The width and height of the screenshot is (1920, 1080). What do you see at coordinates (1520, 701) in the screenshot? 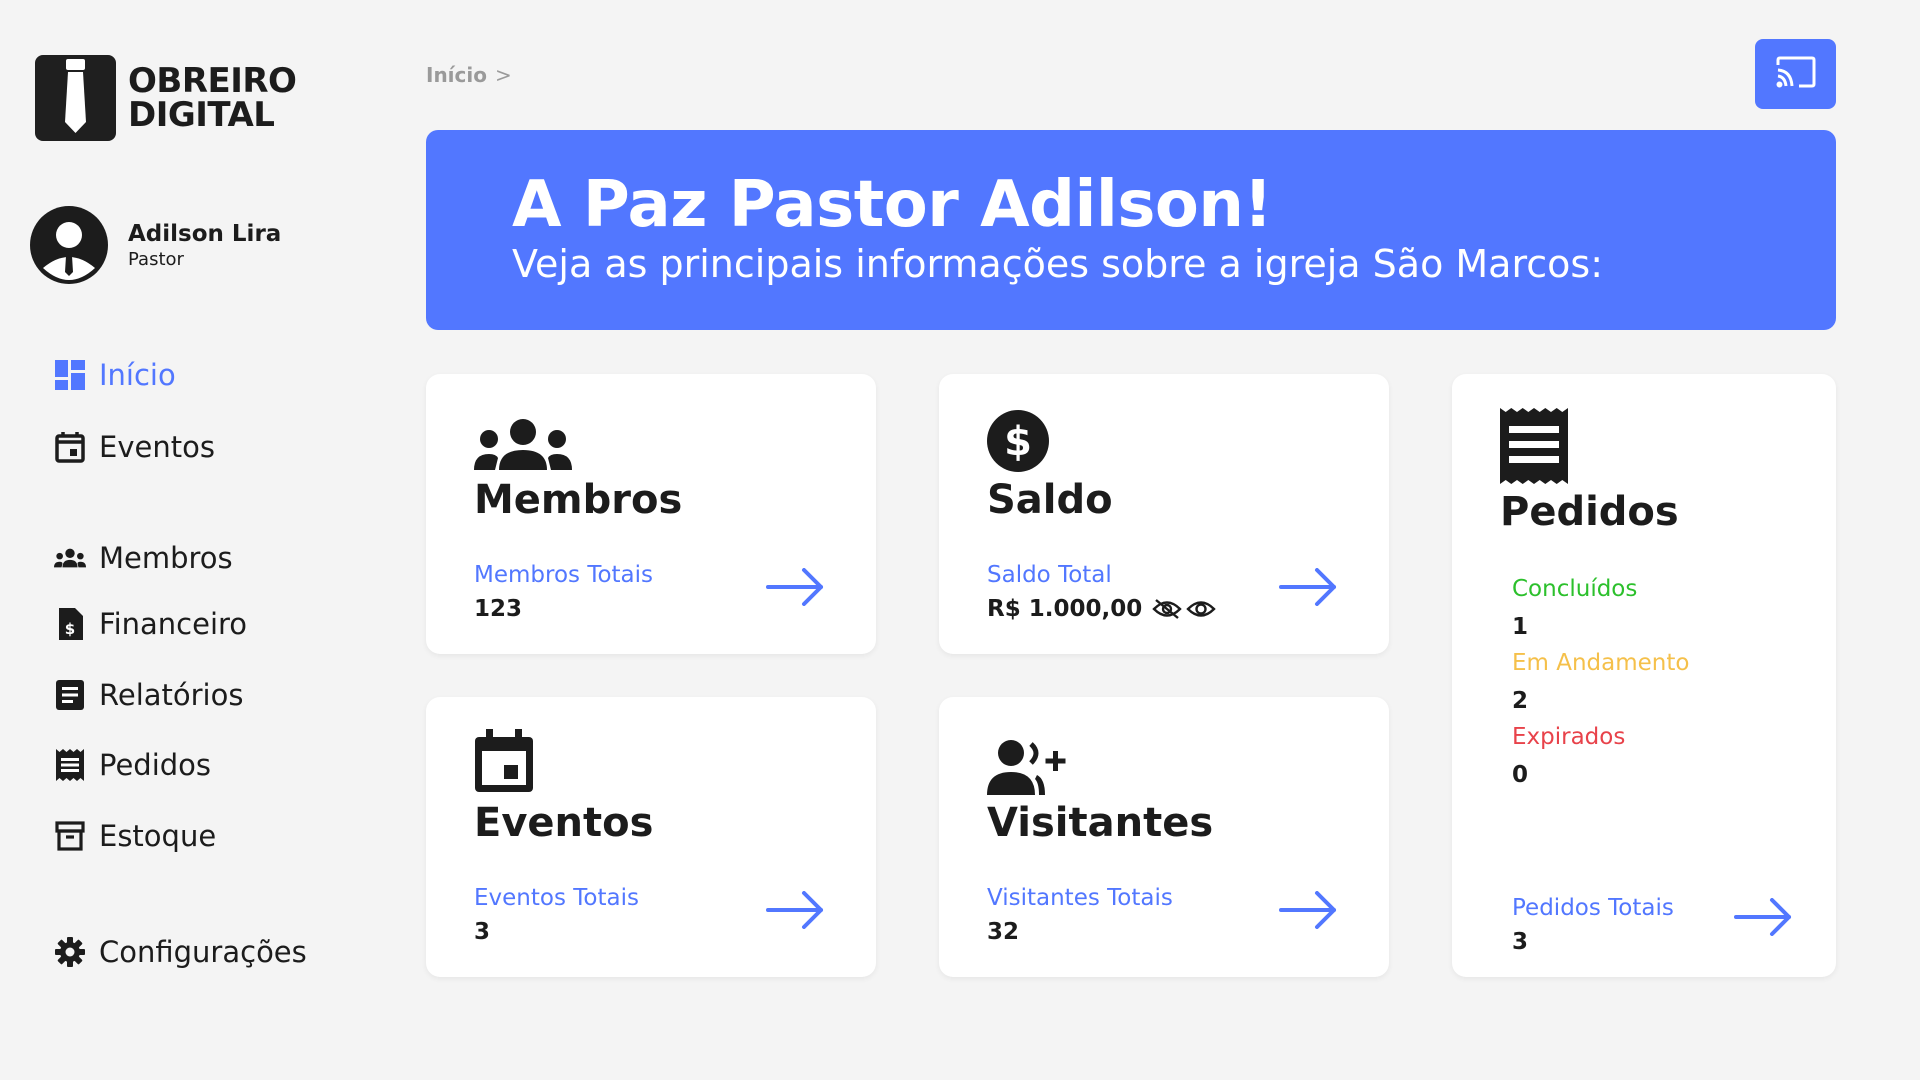
I see `status-andamento-value: 2` at bounding box center [1520, 701].